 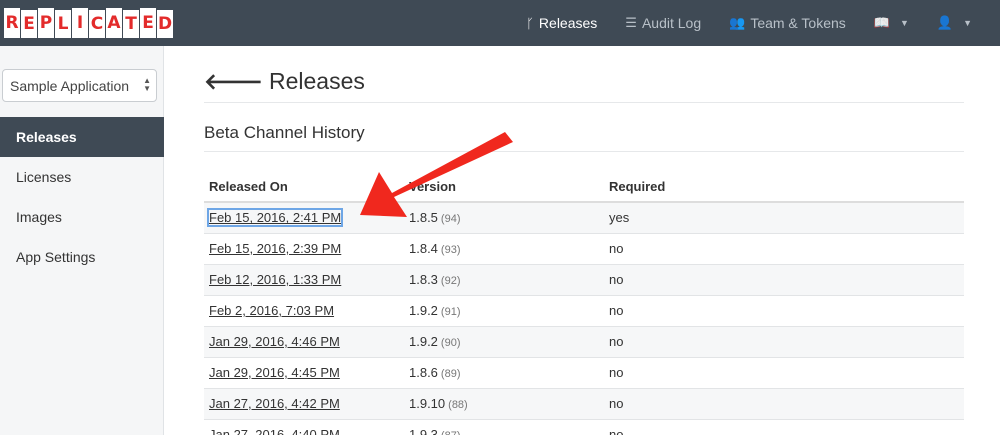 What do you see at coordinates (82, 137) in the screenshot?
I see `sidebar-item-releases: Releases` at bounding box center [82, 137].